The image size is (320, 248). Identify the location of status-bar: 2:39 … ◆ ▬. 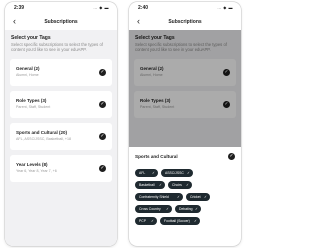
(61, 9).